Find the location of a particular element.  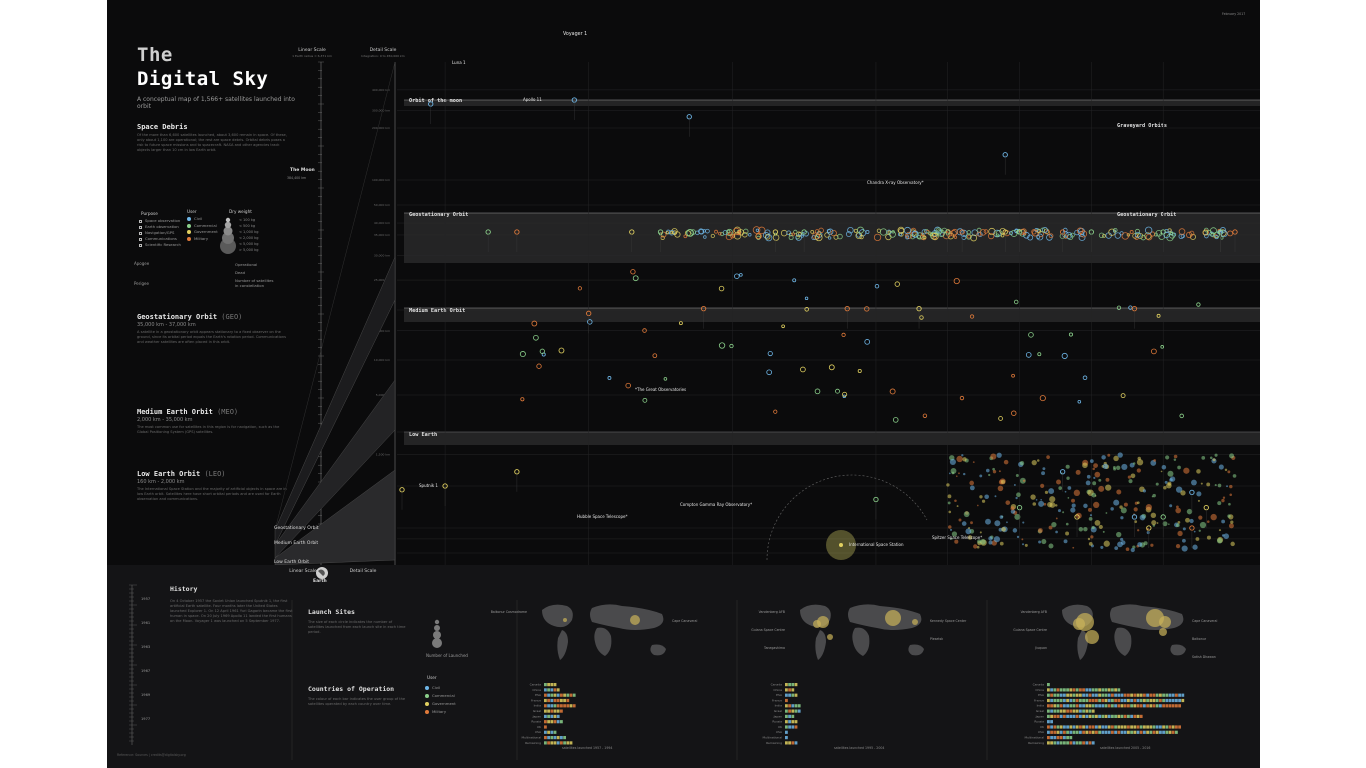

map-label-3: Baikonur is located at coordinates (1199, 639).